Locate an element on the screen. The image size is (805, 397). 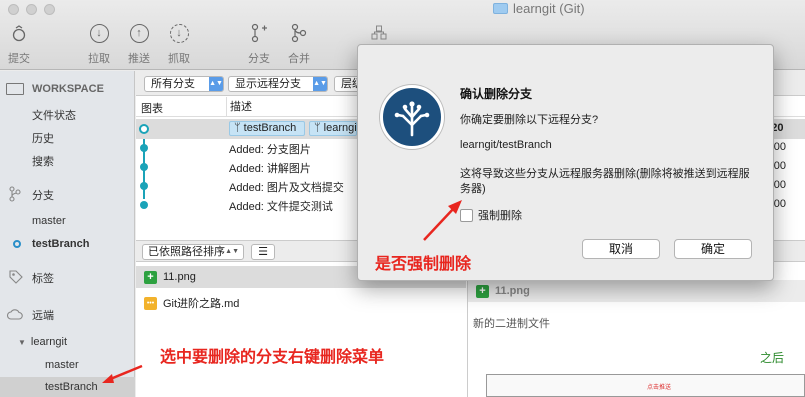
commit-subject: Added: 讲解图片 is located at coordinates (270, 169).